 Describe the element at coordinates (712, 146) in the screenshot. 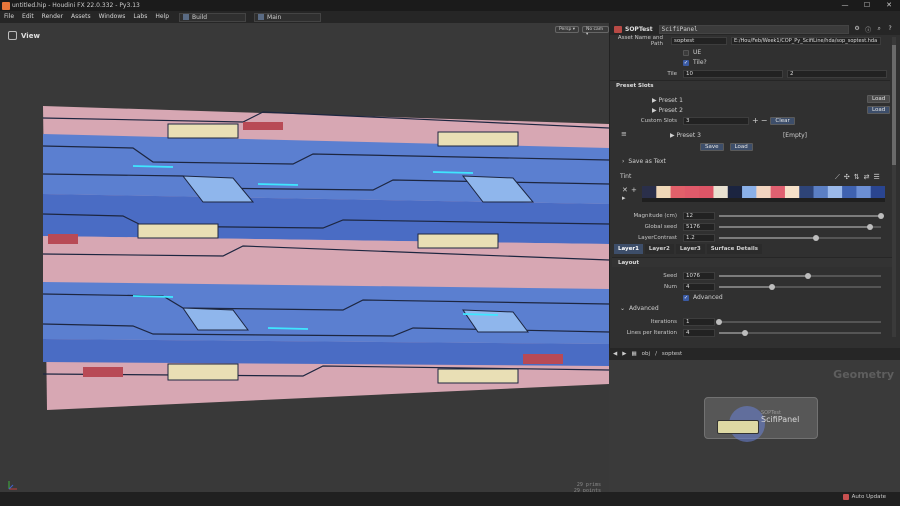

I see `save-preset-button: Save` at that location.